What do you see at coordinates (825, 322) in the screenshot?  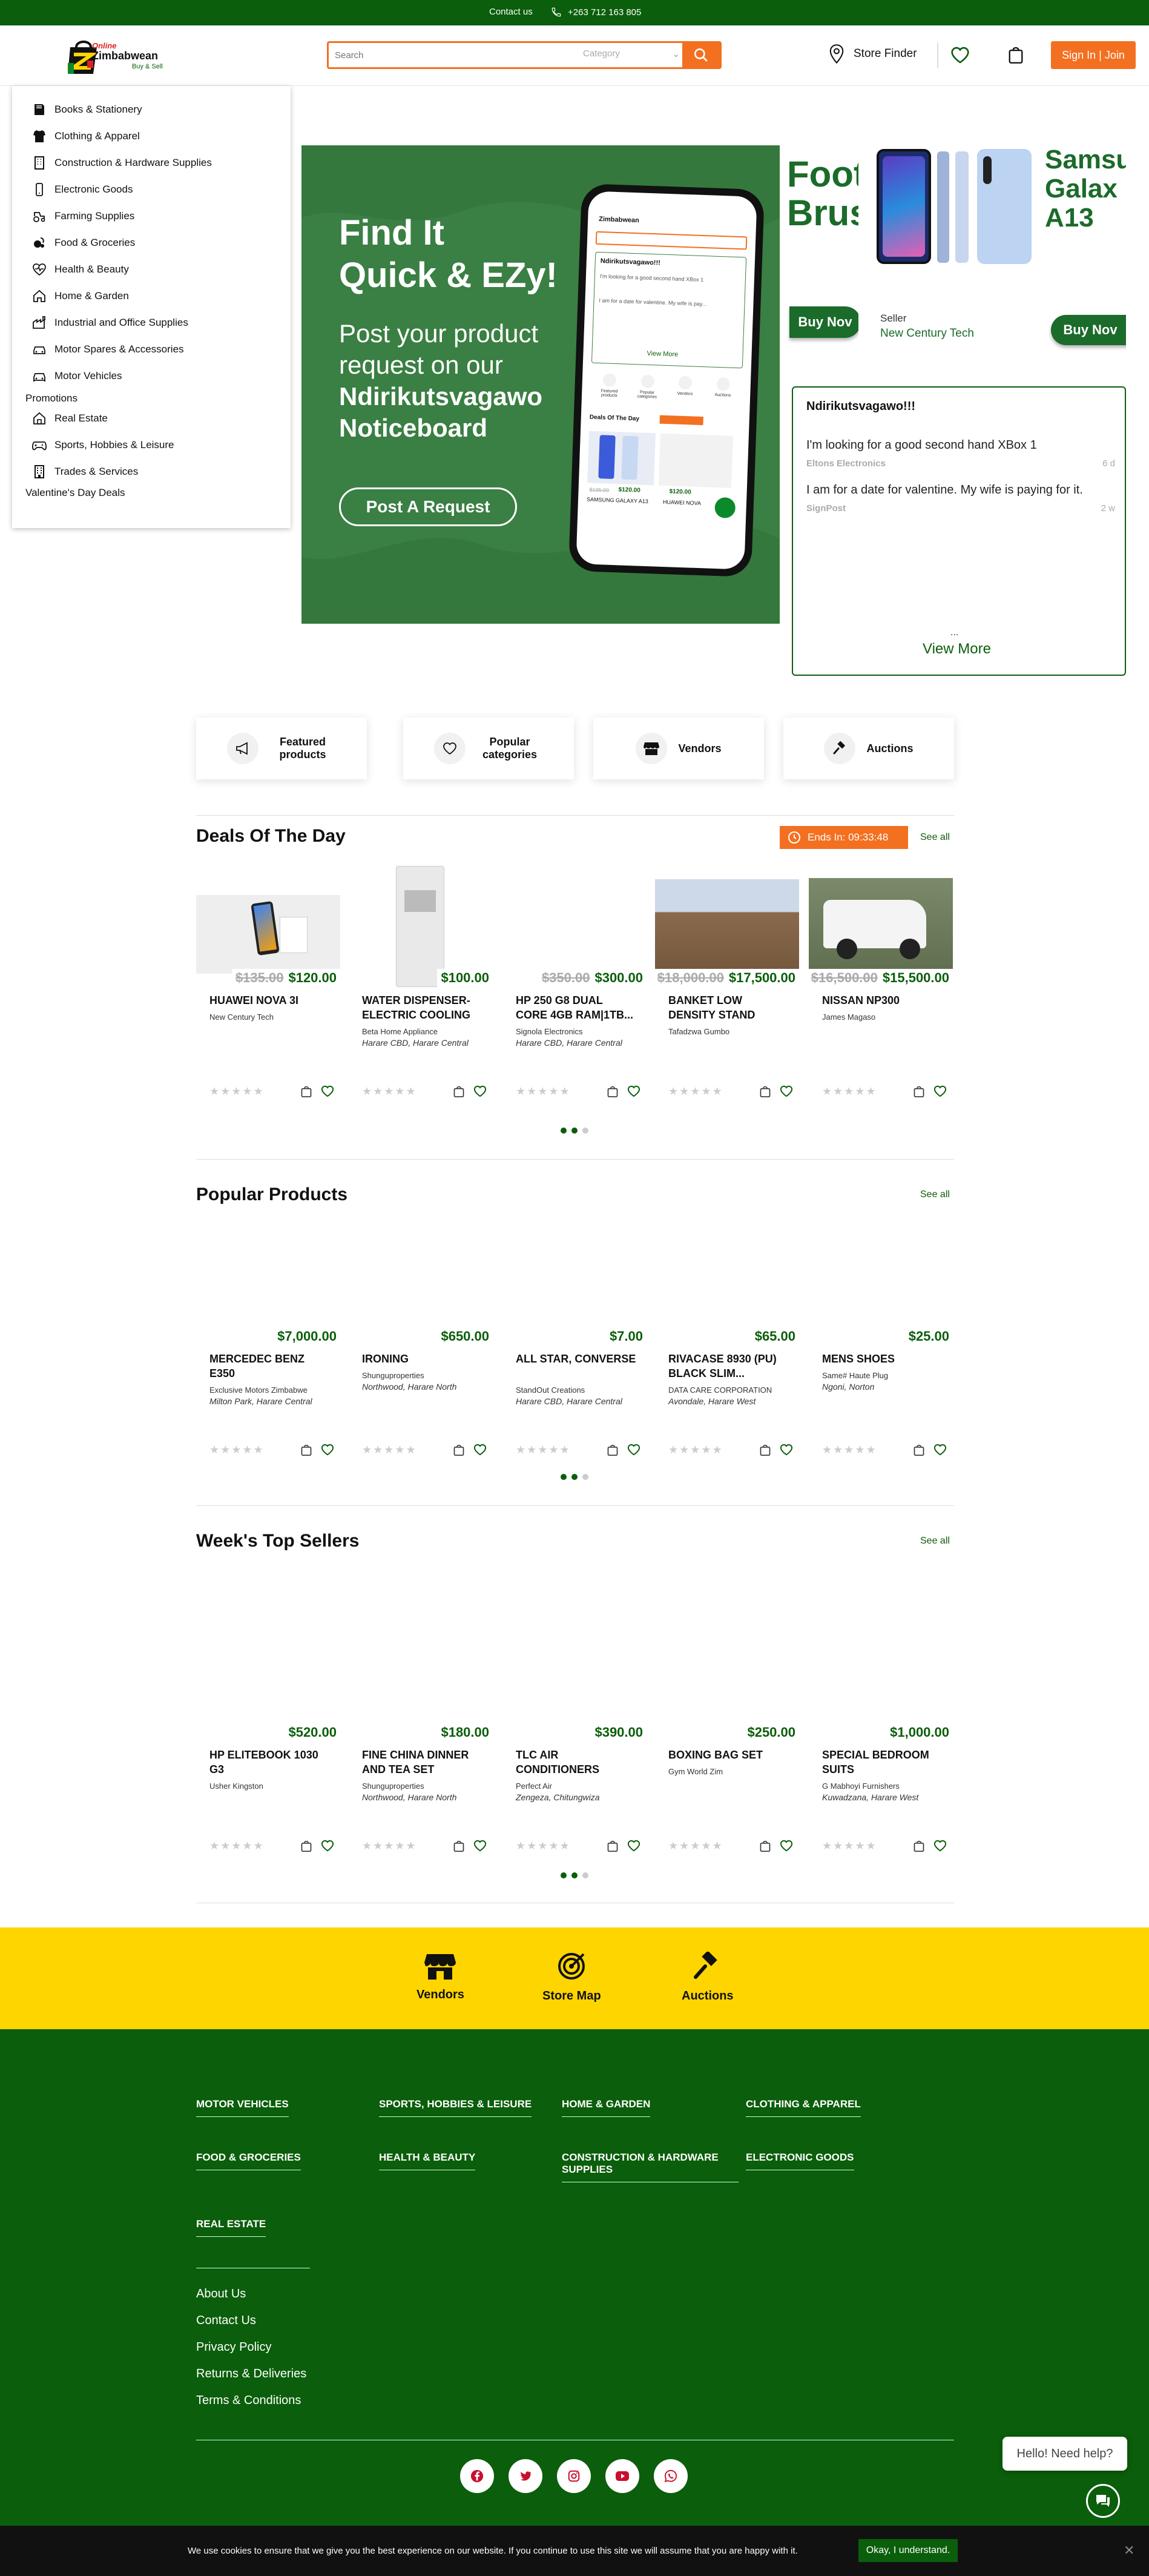 I see `promo-left-buy-button: Buy Nov` at bounding box center [825, 322].